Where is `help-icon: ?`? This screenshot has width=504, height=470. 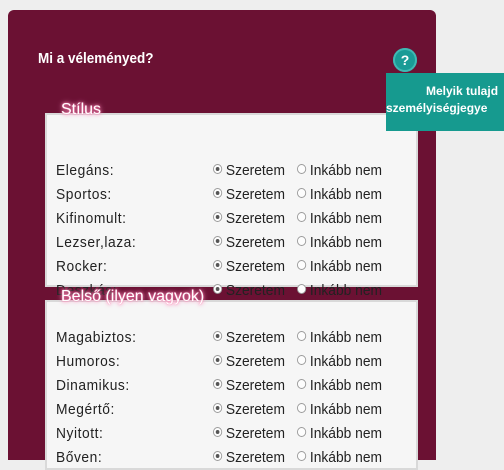
help-icon: ? is located at coordinates (405, 60).